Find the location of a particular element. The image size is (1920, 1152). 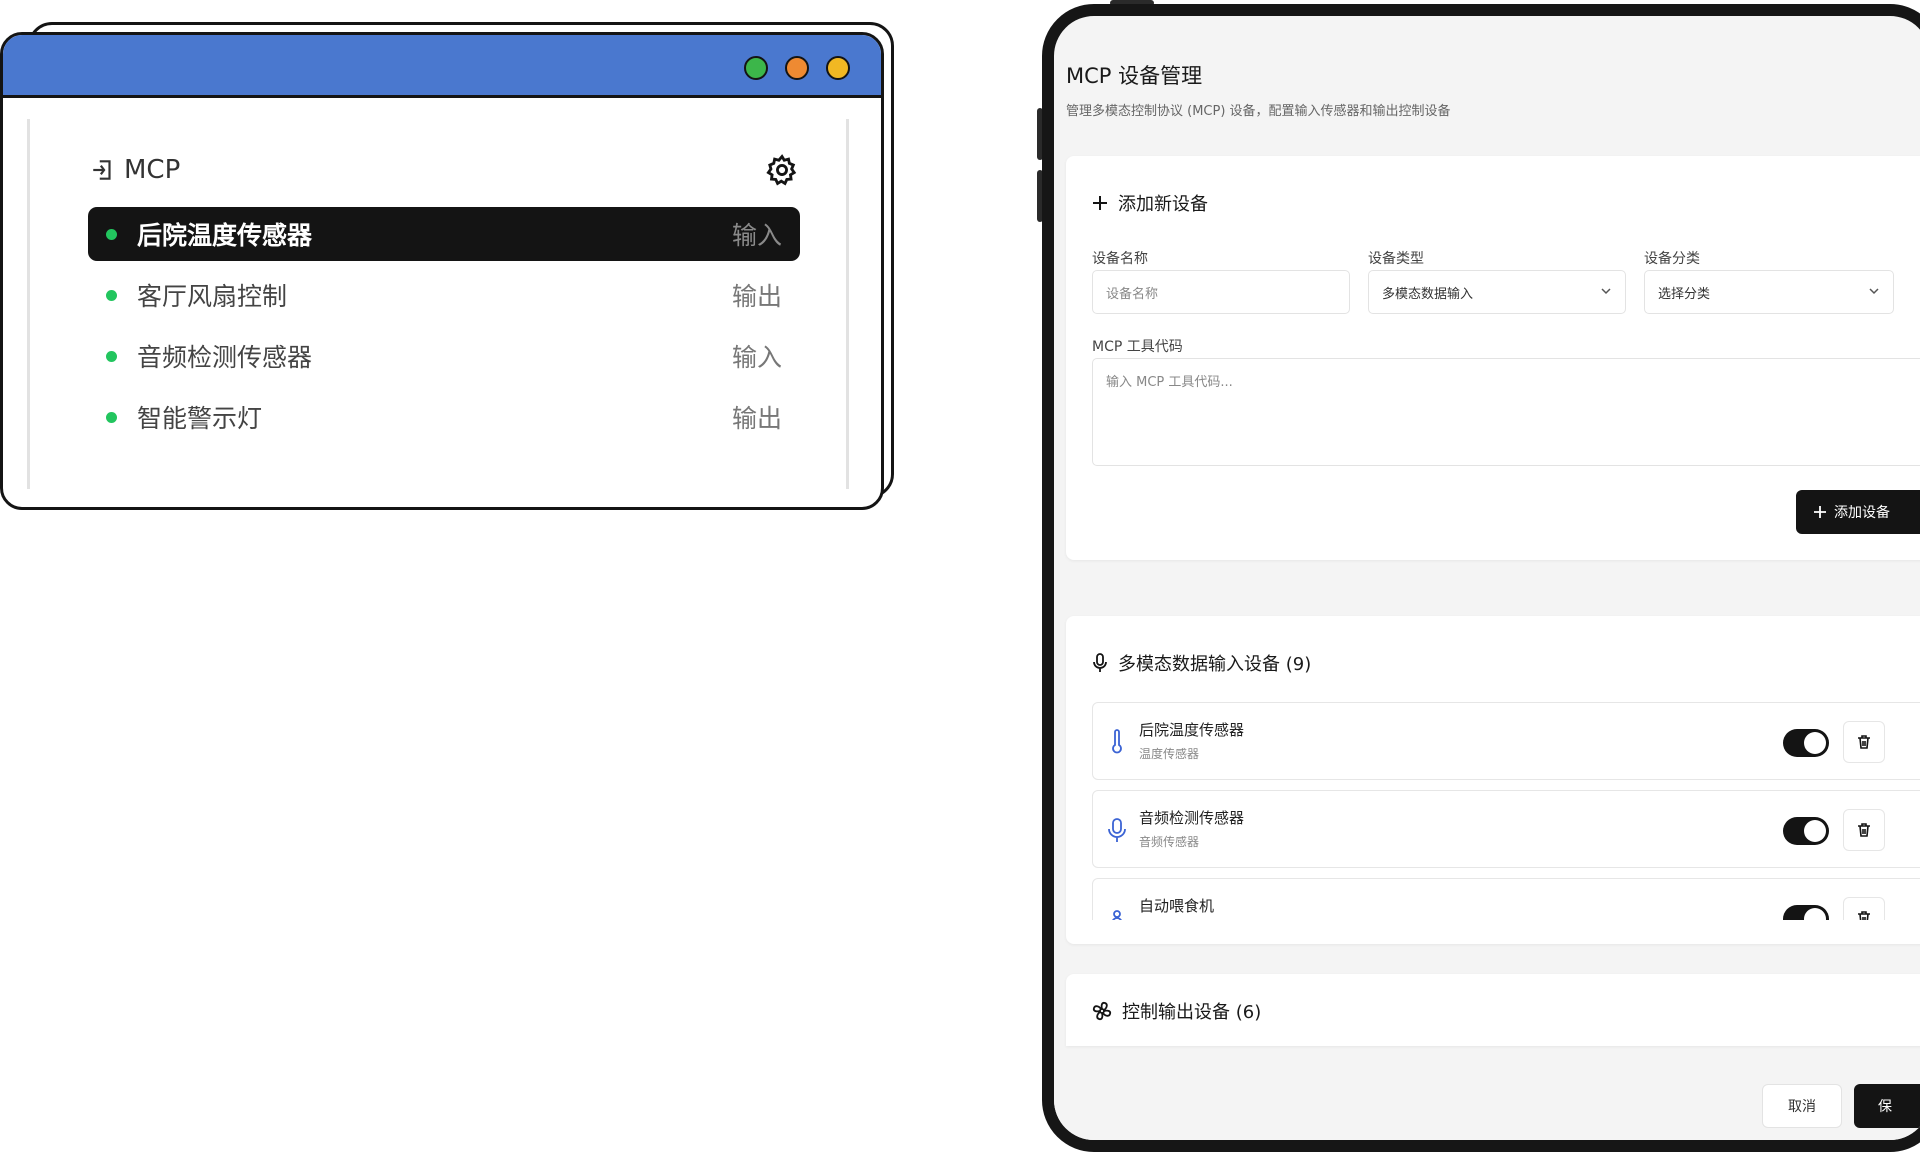

list-item: 后院温度传感器 温度传感器 is located at coordinates (1506, 741).